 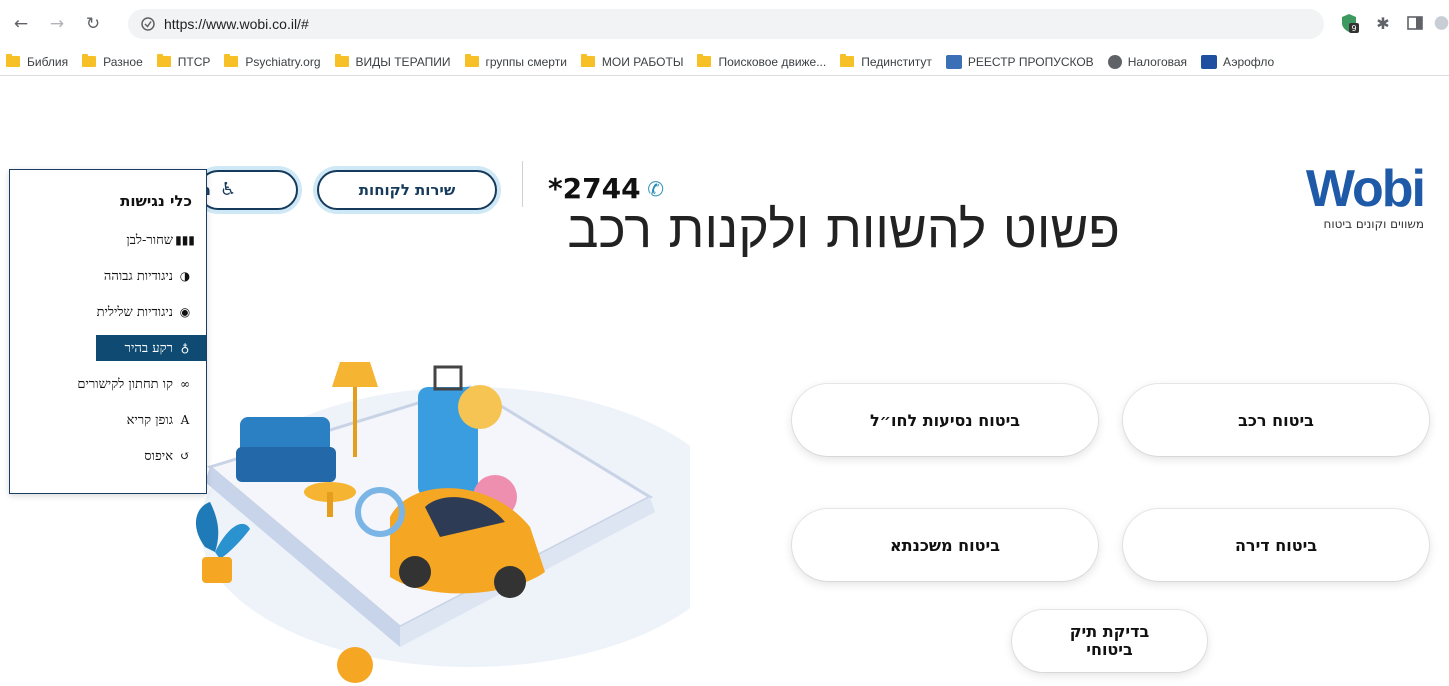 What do you see at coordinates (526, 61) in the screenshot?
I see `bookmark-label: группы смерти` at bounding box center [526, 61].